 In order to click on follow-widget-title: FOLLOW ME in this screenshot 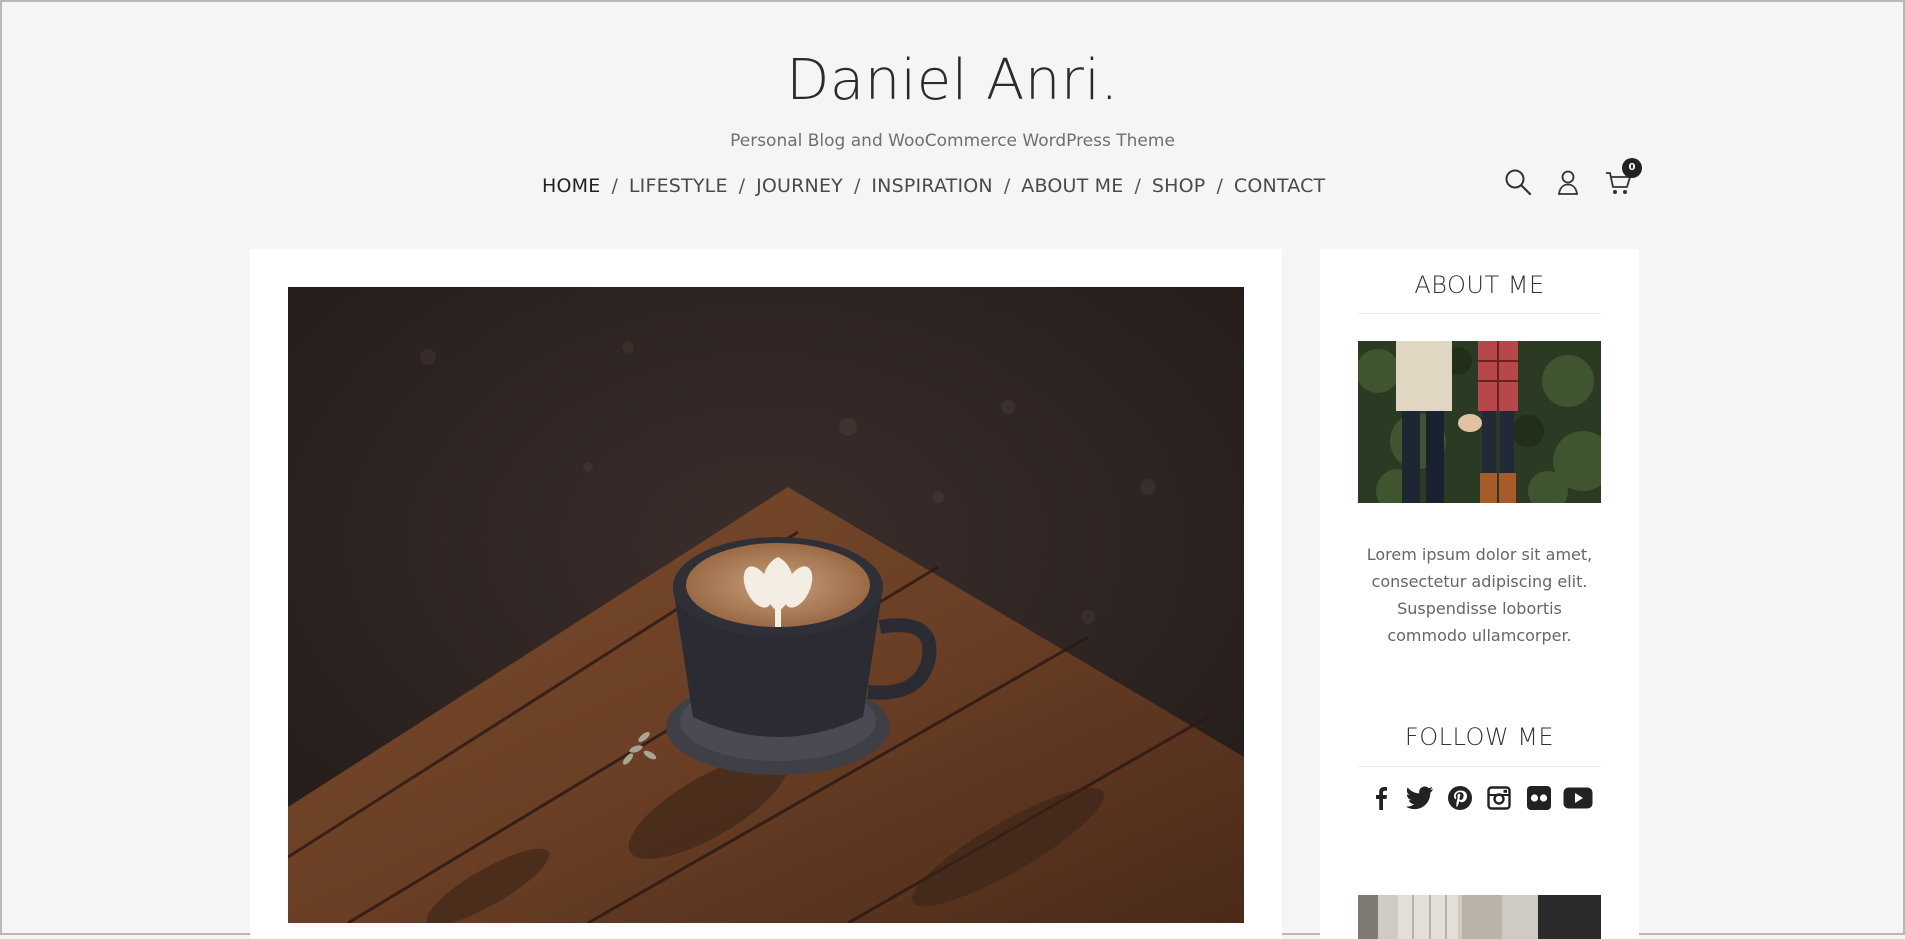, I will do `click(1479, 737)`.